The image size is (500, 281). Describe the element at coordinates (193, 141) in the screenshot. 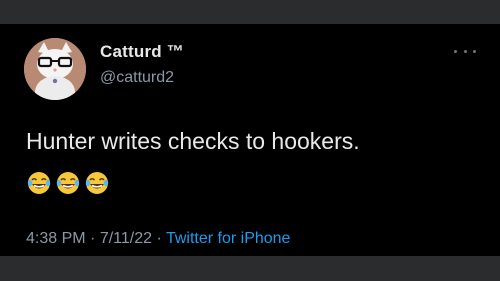

I see `tweet-text: Hunter writes checks to hookers.` at that location.